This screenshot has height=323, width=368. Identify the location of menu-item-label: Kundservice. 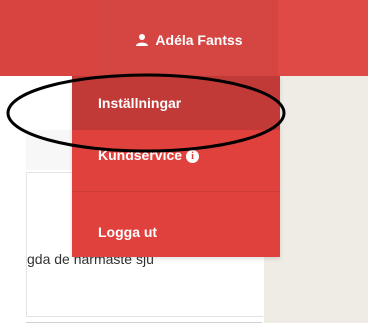
(140, 155).